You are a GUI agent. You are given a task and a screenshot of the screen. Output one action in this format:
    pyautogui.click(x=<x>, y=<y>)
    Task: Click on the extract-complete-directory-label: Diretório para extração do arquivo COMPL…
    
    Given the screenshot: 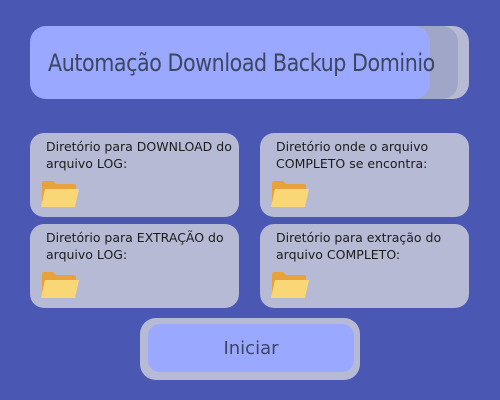 What is the action you would take?
    pyautogui.click(x=359, y=246)
    